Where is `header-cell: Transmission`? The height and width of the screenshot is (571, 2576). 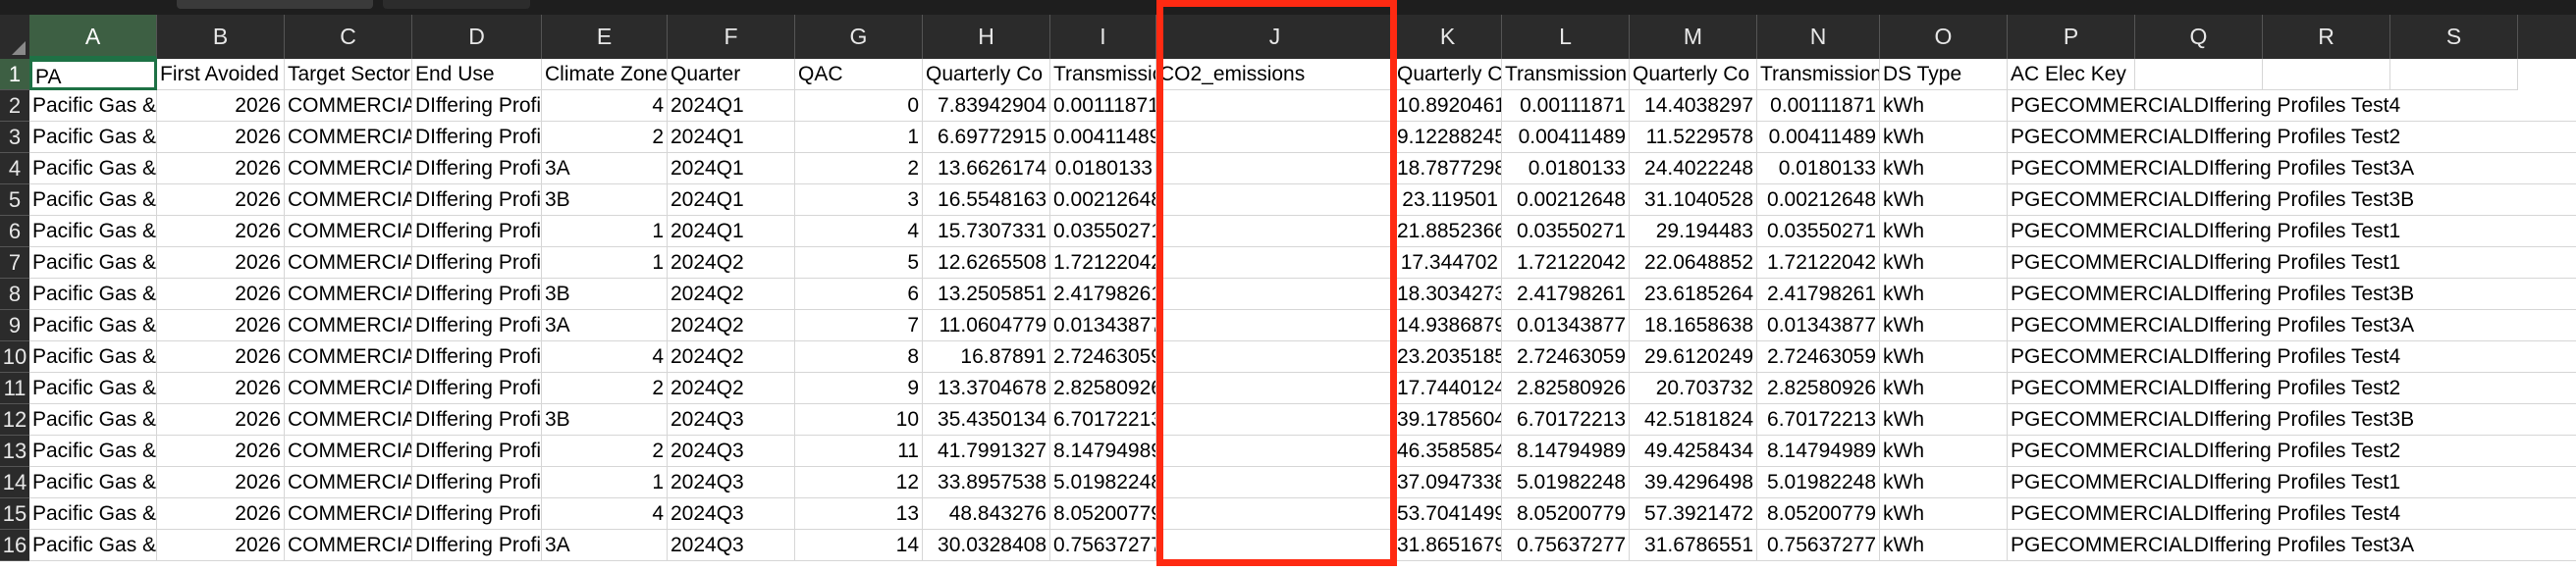 header-cell: Transmission is located at coordinates (1818, 74).